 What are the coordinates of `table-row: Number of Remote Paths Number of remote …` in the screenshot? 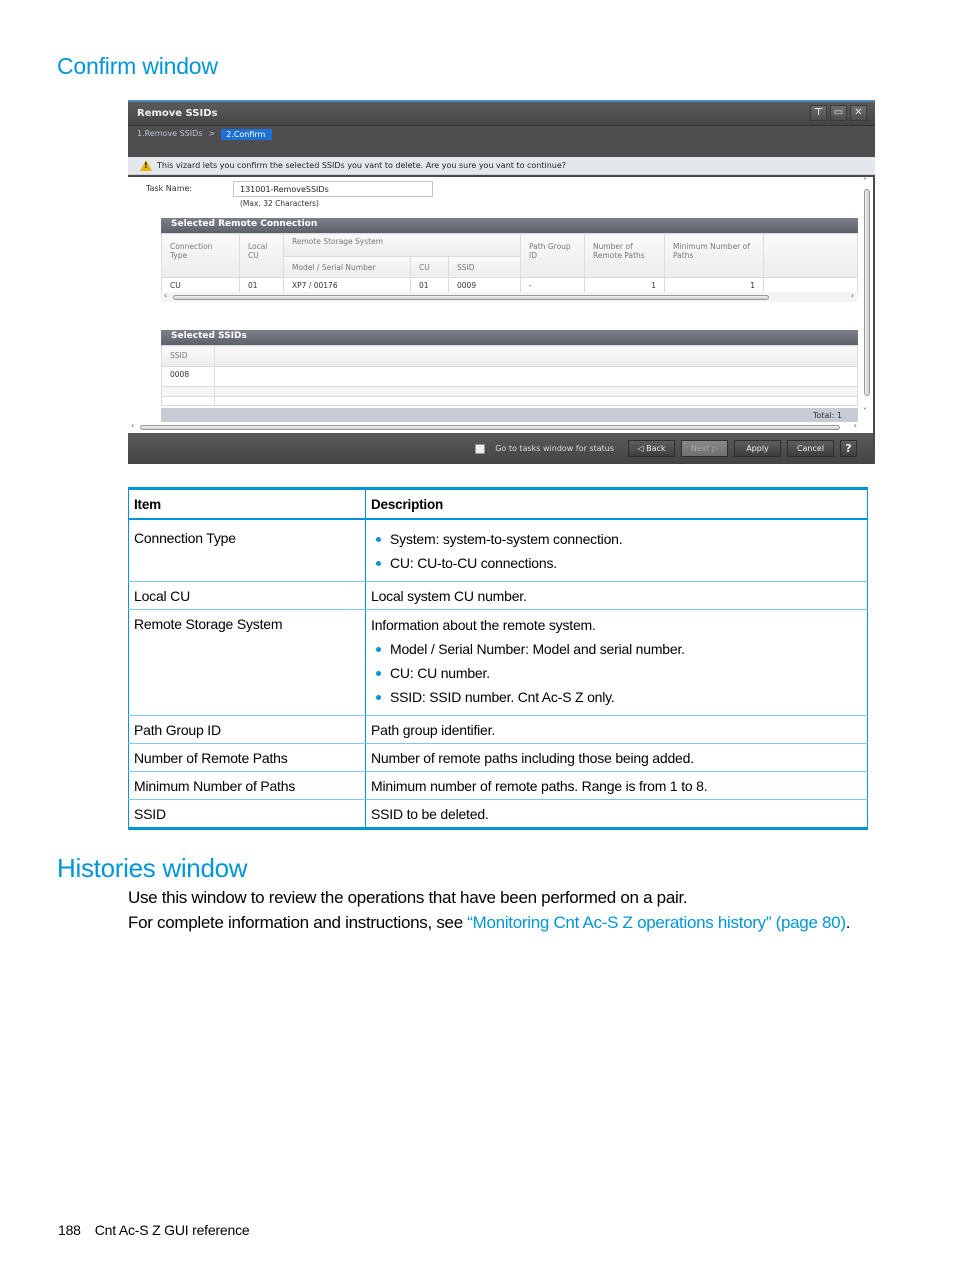 It's located at (498, 757).